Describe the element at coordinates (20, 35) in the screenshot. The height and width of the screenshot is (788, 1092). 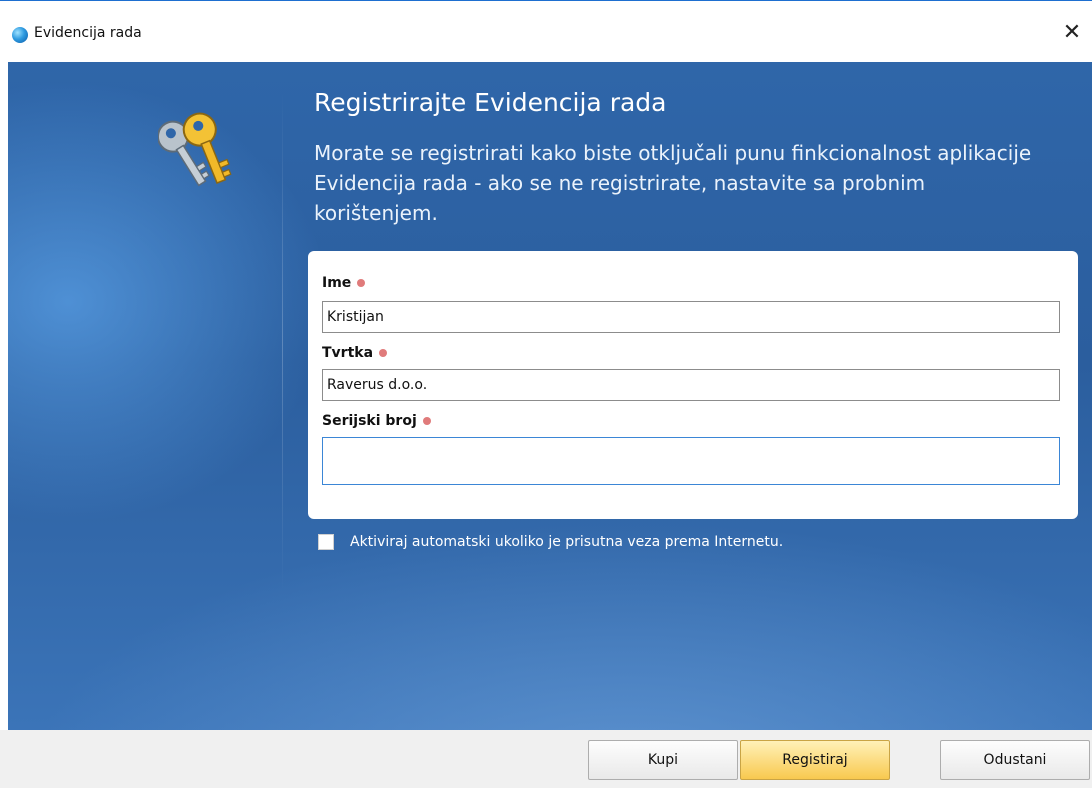
I see `app-globe-icon` at that location.